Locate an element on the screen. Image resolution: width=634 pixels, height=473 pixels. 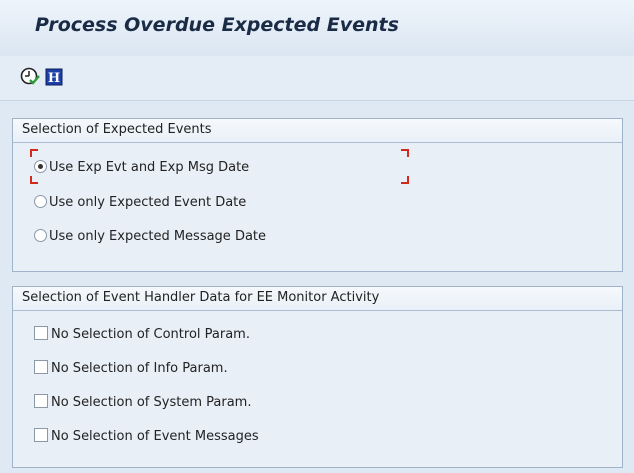
expected-events-group-header: Selection of Expected Events is located at coordinates (317, 131).